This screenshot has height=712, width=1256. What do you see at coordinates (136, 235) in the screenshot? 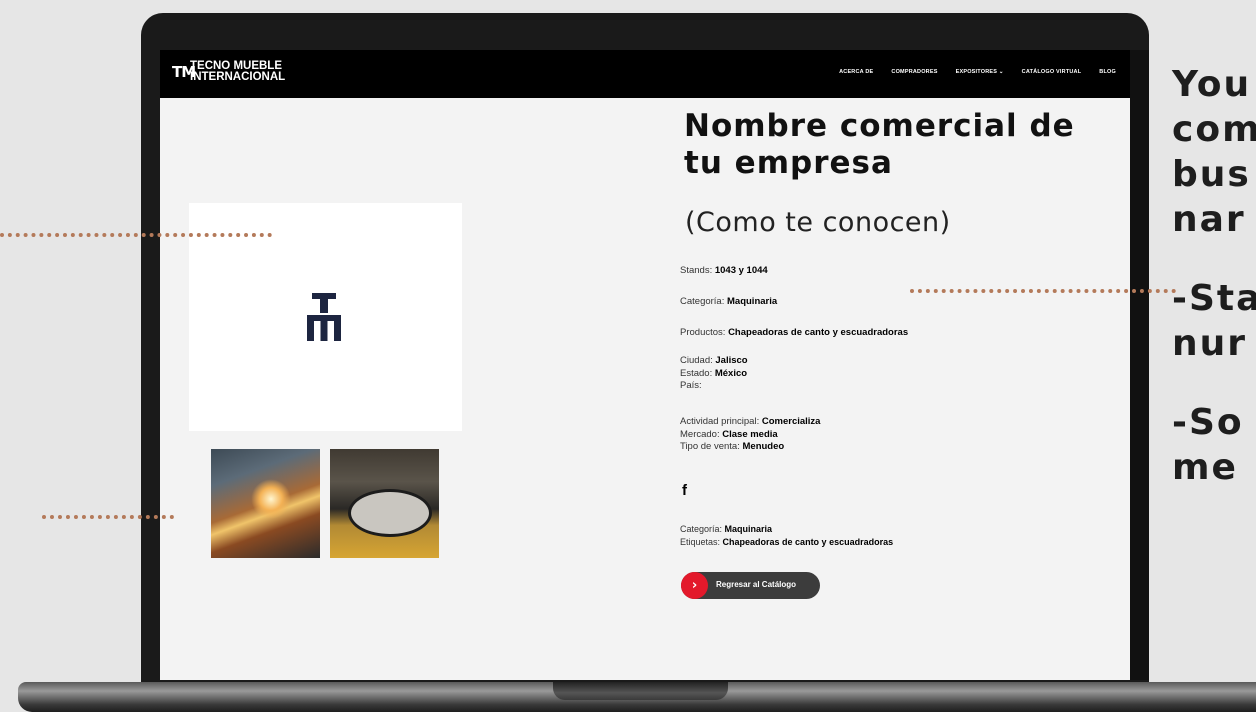
I see `guide-line-logo` at bounding box center [136, 235].